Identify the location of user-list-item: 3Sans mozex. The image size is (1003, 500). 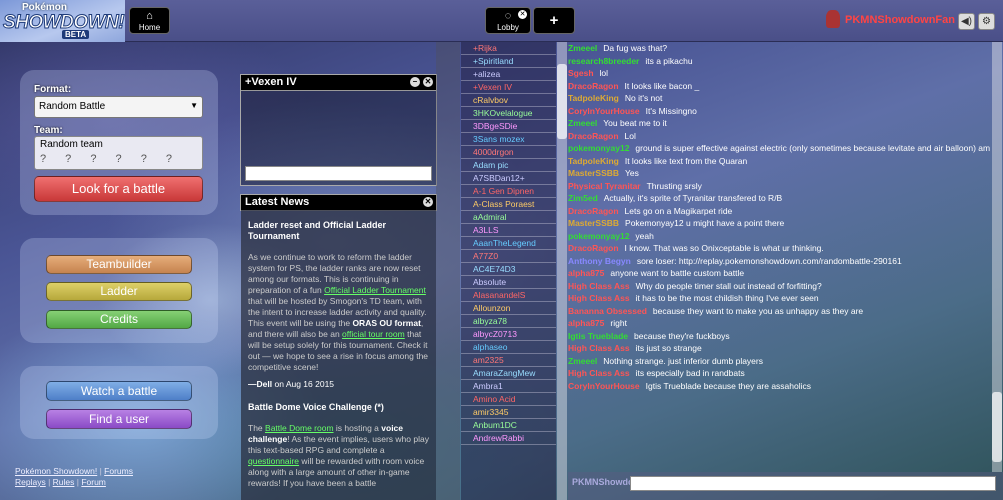
(508, 139).